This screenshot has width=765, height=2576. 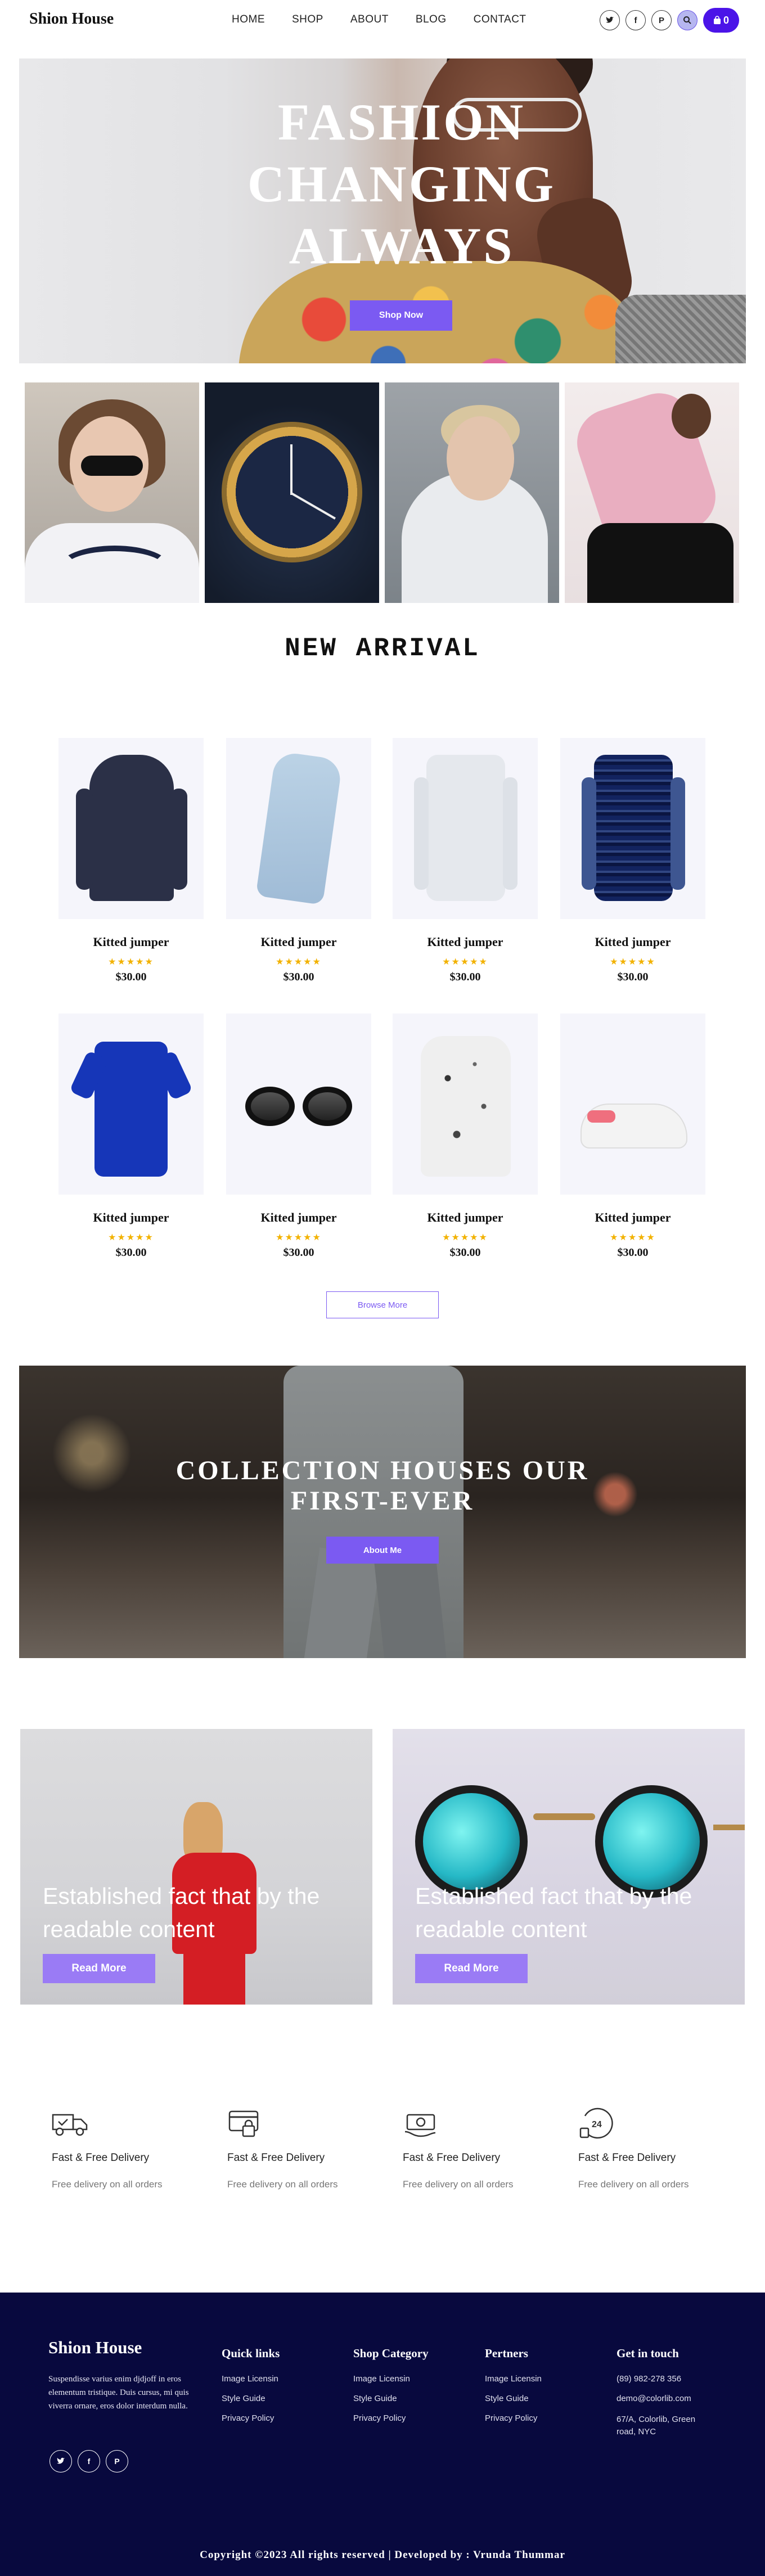 What do you see at coordinates (633, 1126) in the screenshot?
I see `sneaker-image` at bounding box center [633, 1126].